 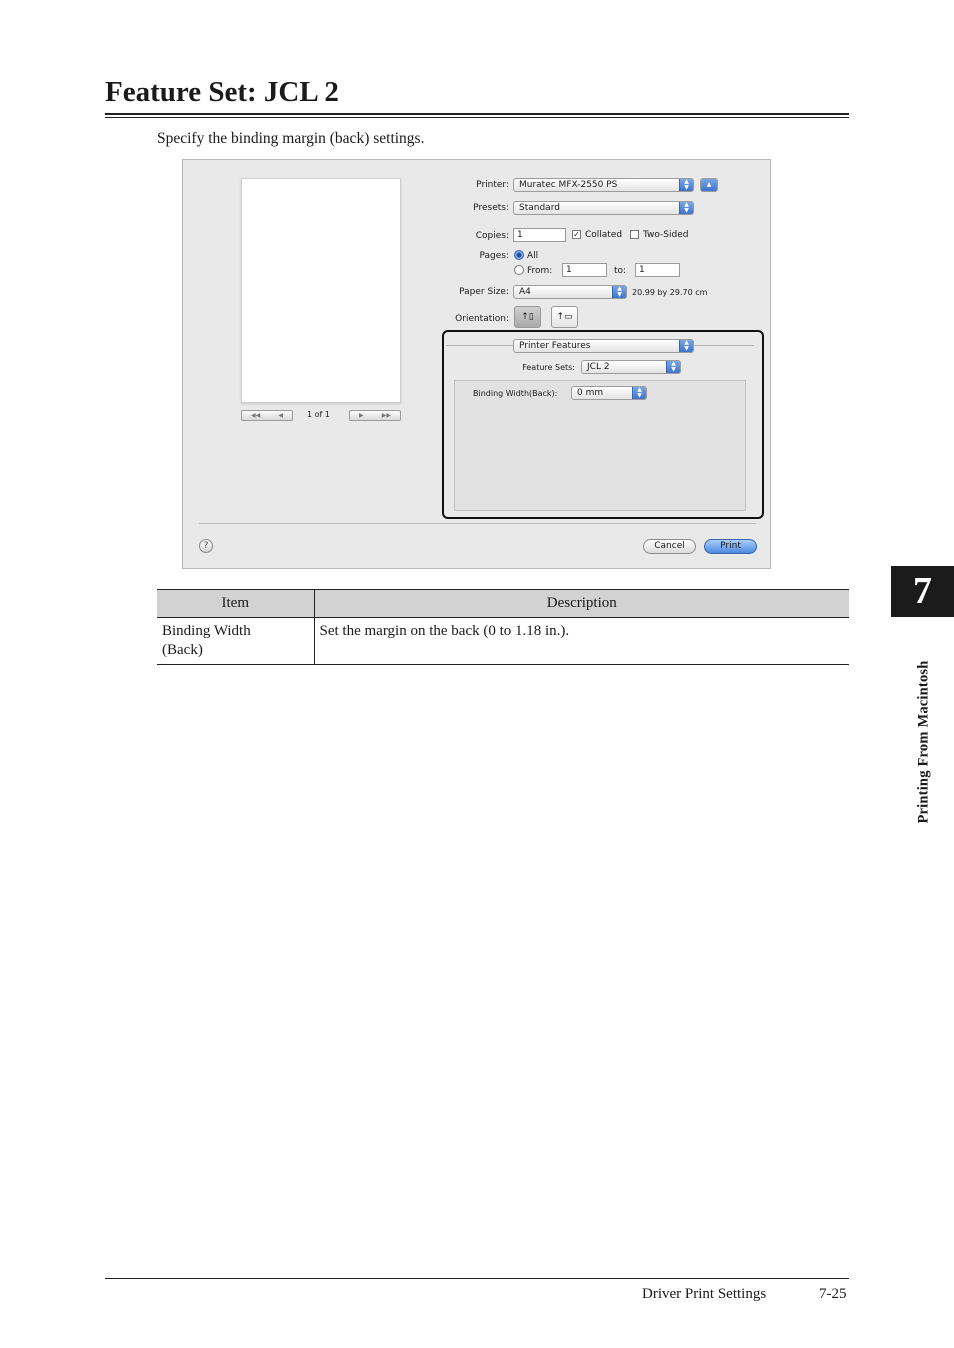 What do you see at coordinates (923, 742) in the screenshot?
I see `side-chapter-label: Printing From Macintosh` at bounding box center [923, 742].